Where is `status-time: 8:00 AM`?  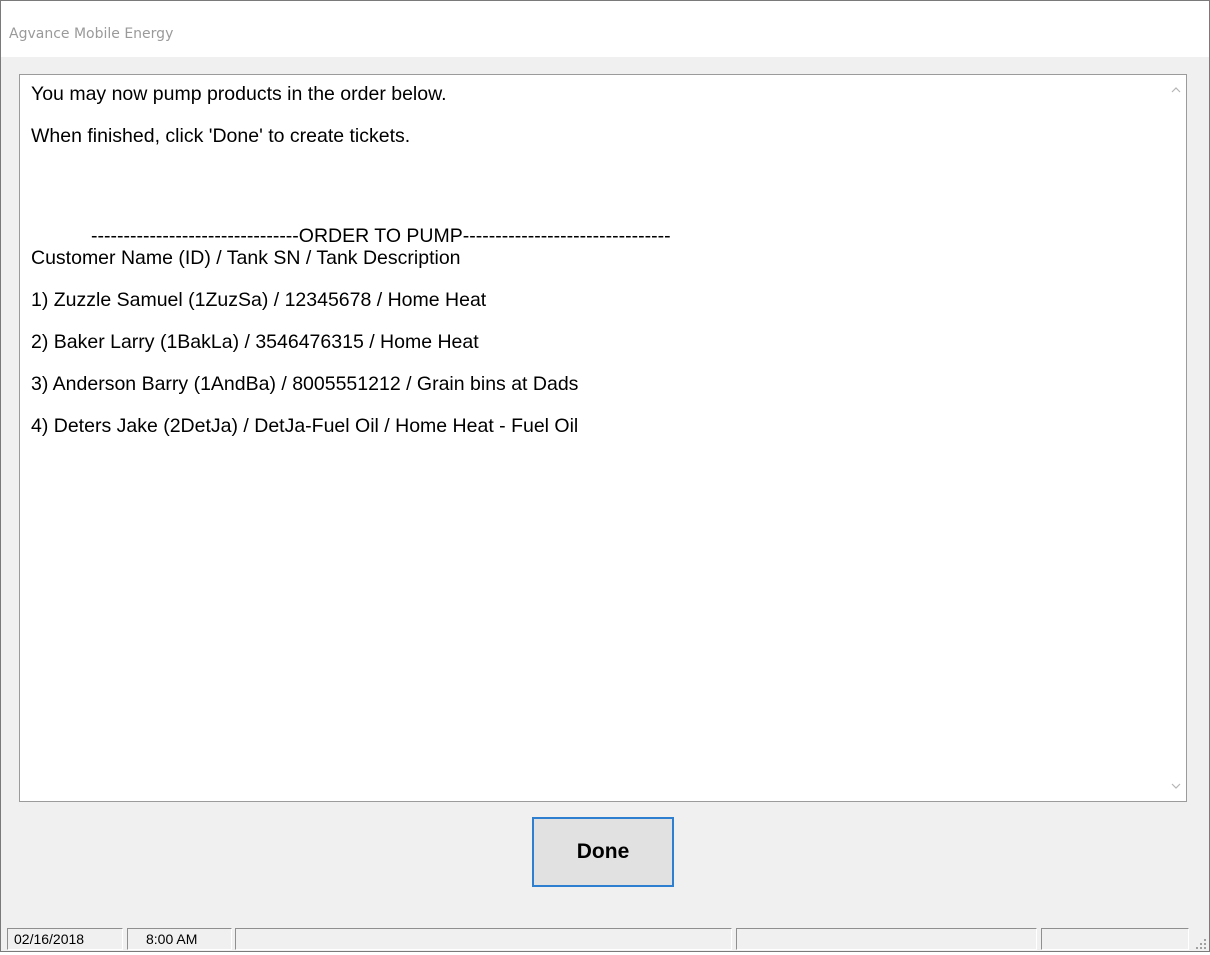
status-time: 8:00 AM is located at coordinates (179, 939).